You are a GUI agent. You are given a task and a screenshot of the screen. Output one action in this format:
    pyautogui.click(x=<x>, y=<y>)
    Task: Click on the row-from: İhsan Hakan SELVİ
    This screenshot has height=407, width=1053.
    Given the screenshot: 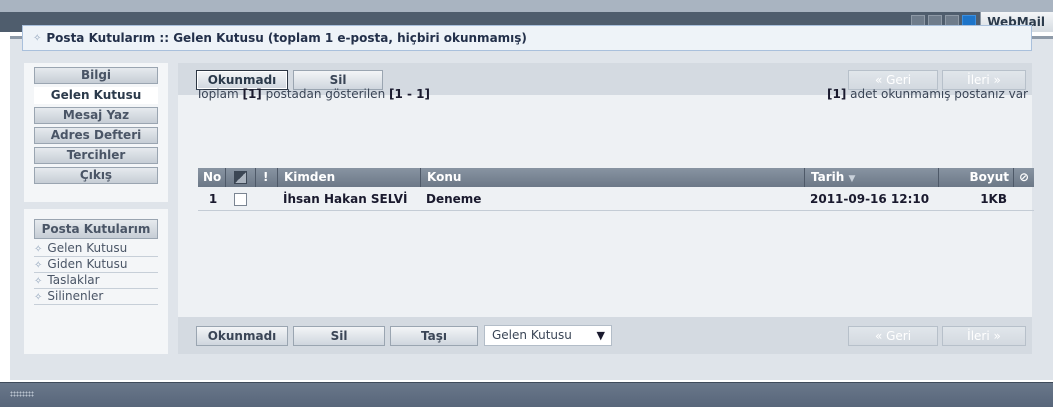 What is the action you would take?
    pyautogui.click(x=353, y=199)
    